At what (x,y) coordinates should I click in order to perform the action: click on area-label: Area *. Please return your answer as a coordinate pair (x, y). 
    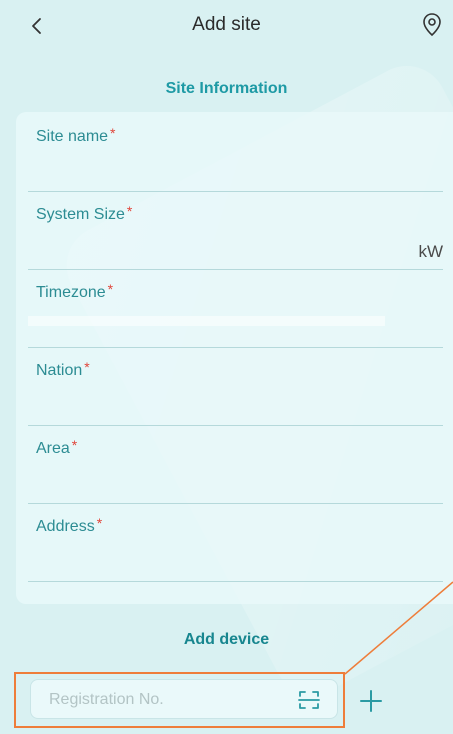
    Looking at the image, I should click on (57, 447).